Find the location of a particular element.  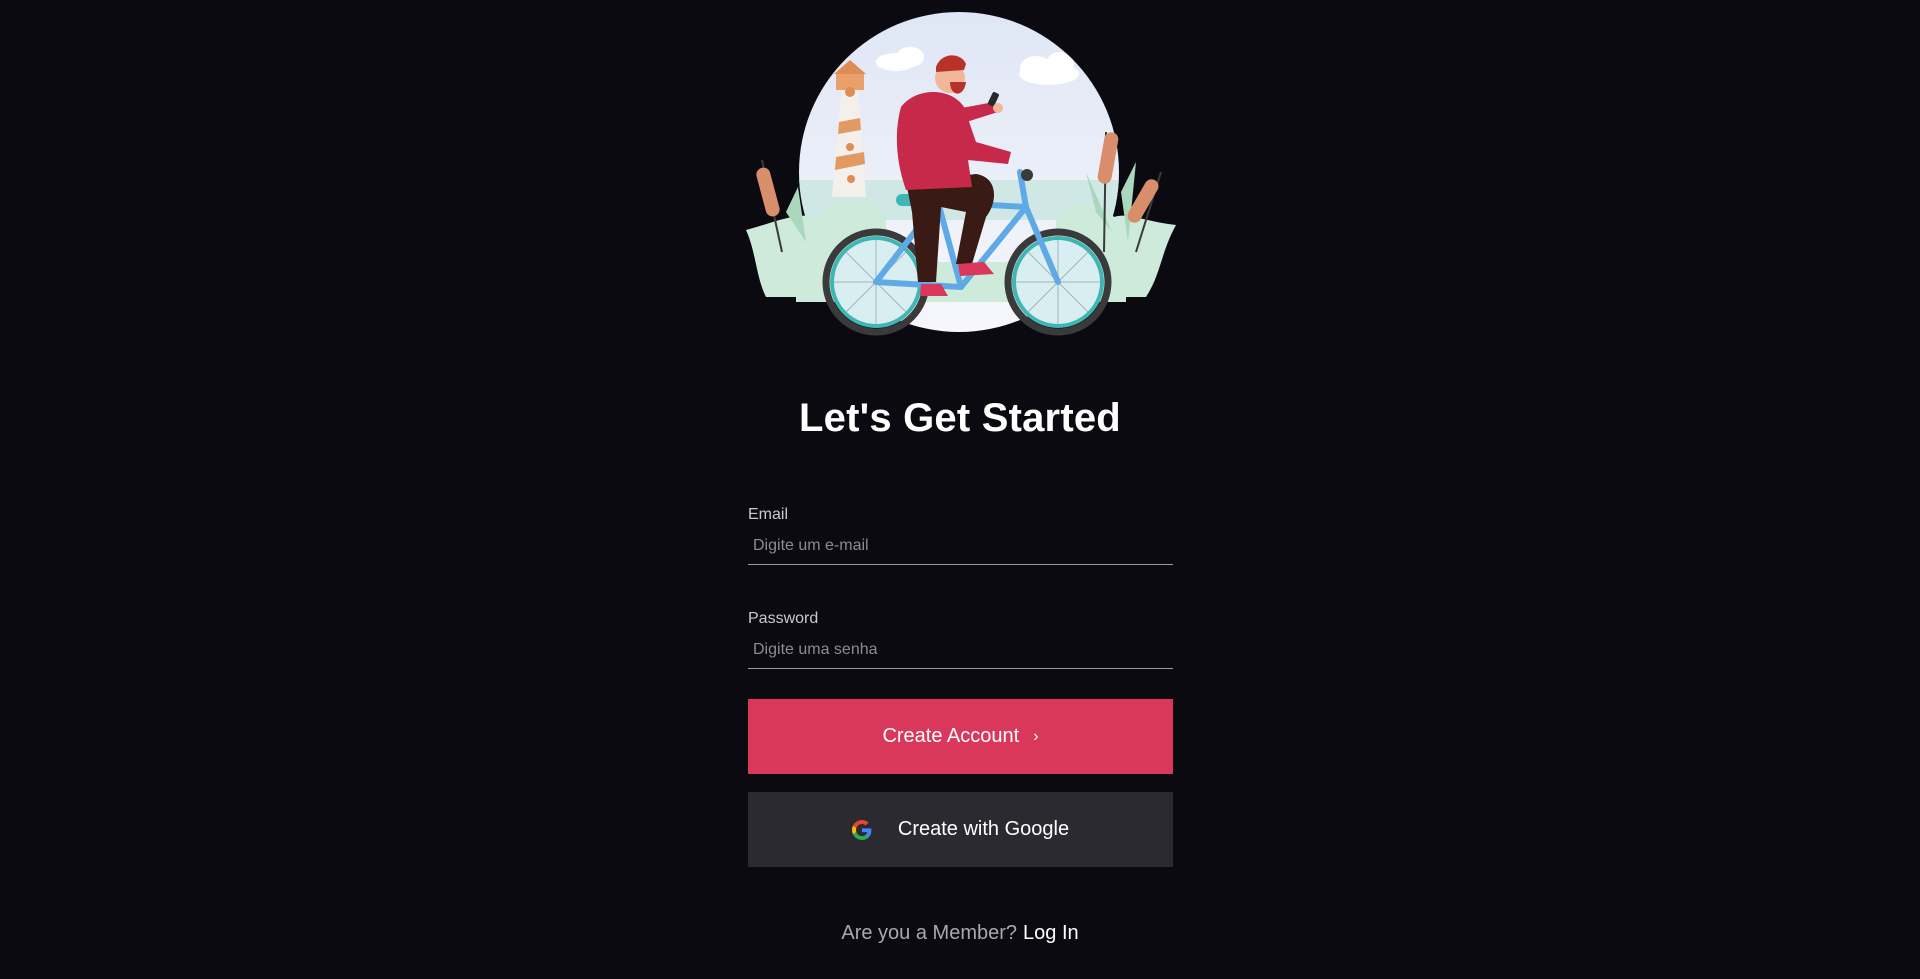

password-field is located at coordinates (960, 652).